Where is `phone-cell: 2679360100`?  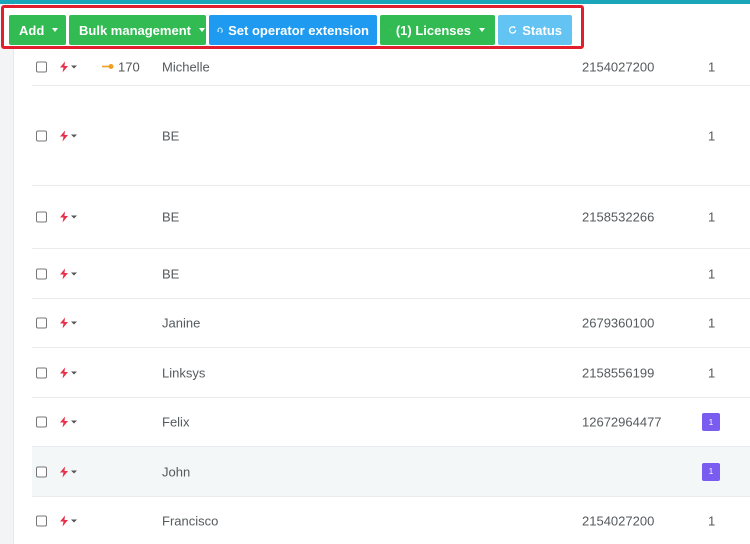
phone-cell: 2679360100 is located at coordinates (618, 323).